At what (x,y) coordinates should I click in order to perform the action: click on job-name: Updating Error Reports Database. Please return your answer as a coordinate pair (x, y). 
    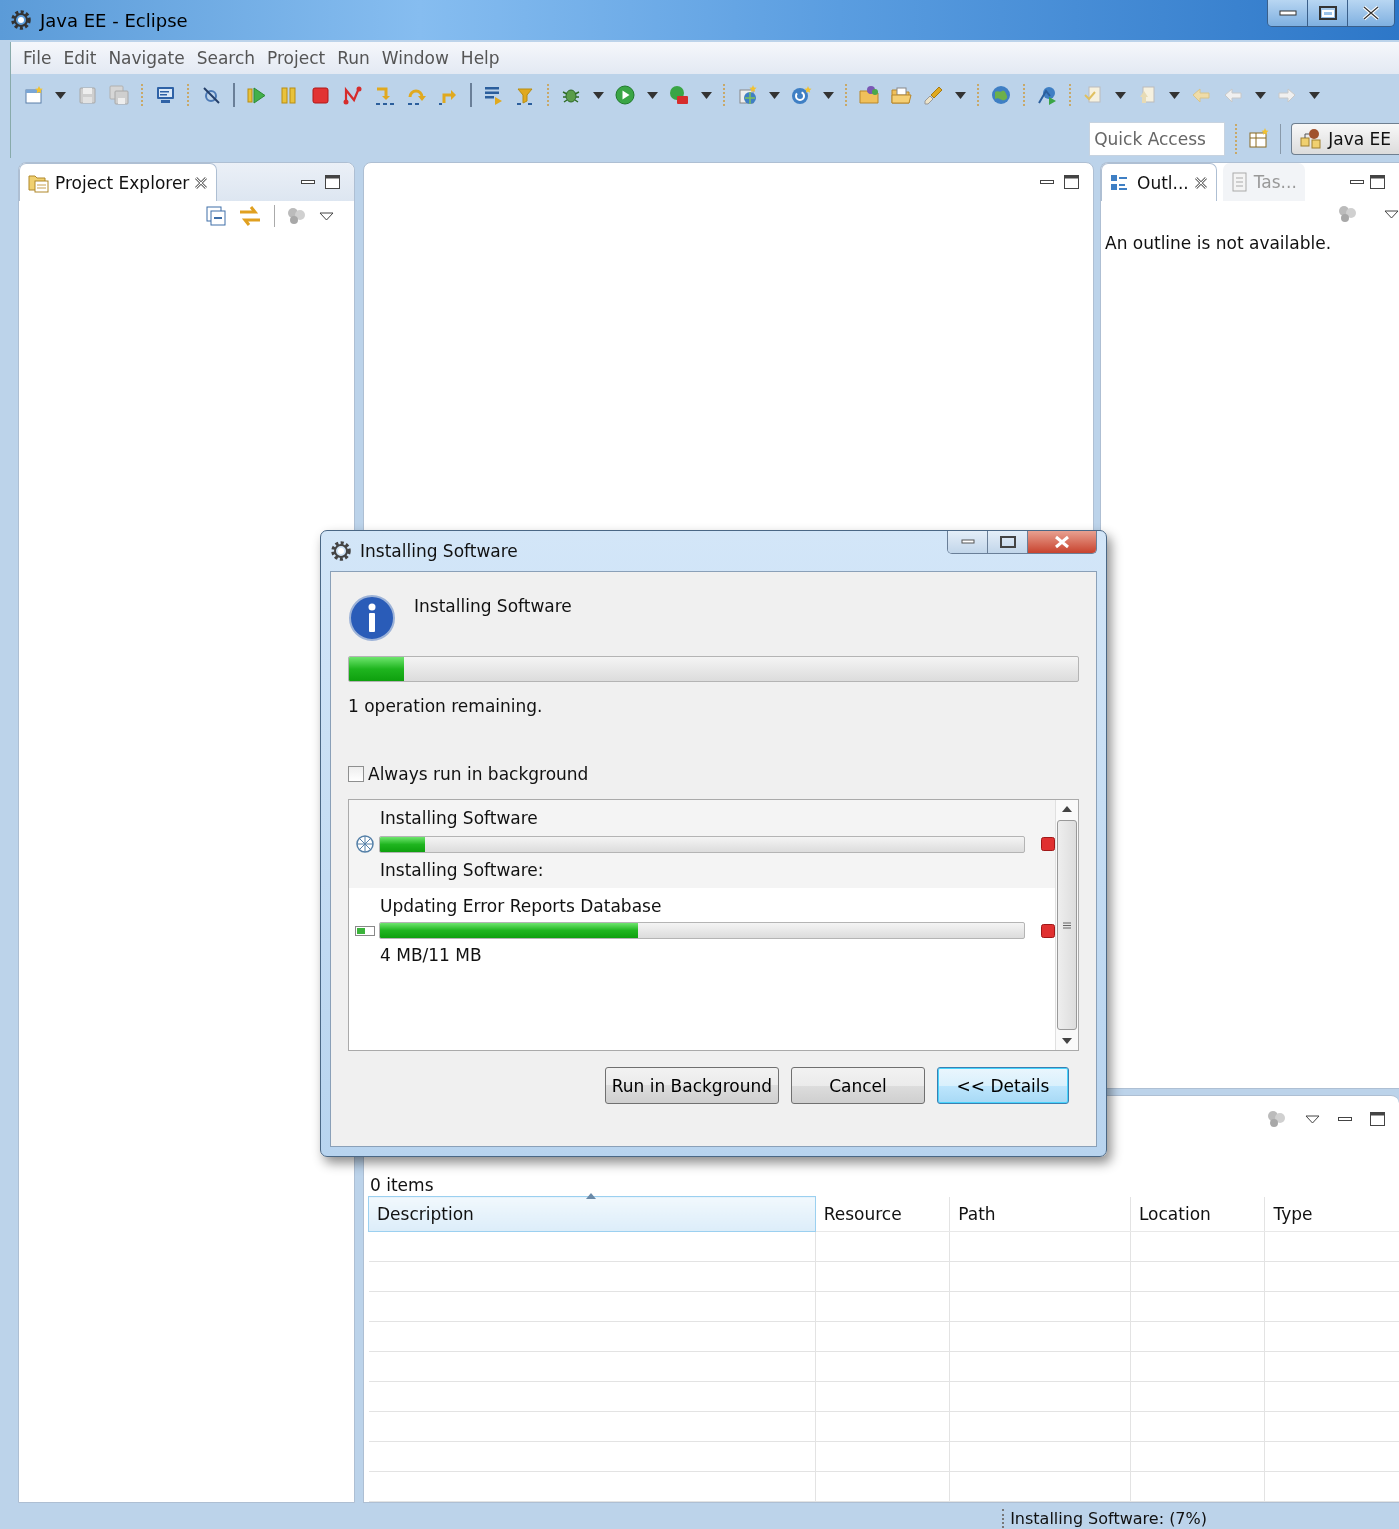
    Looking at the image, I should click on (521, 906).